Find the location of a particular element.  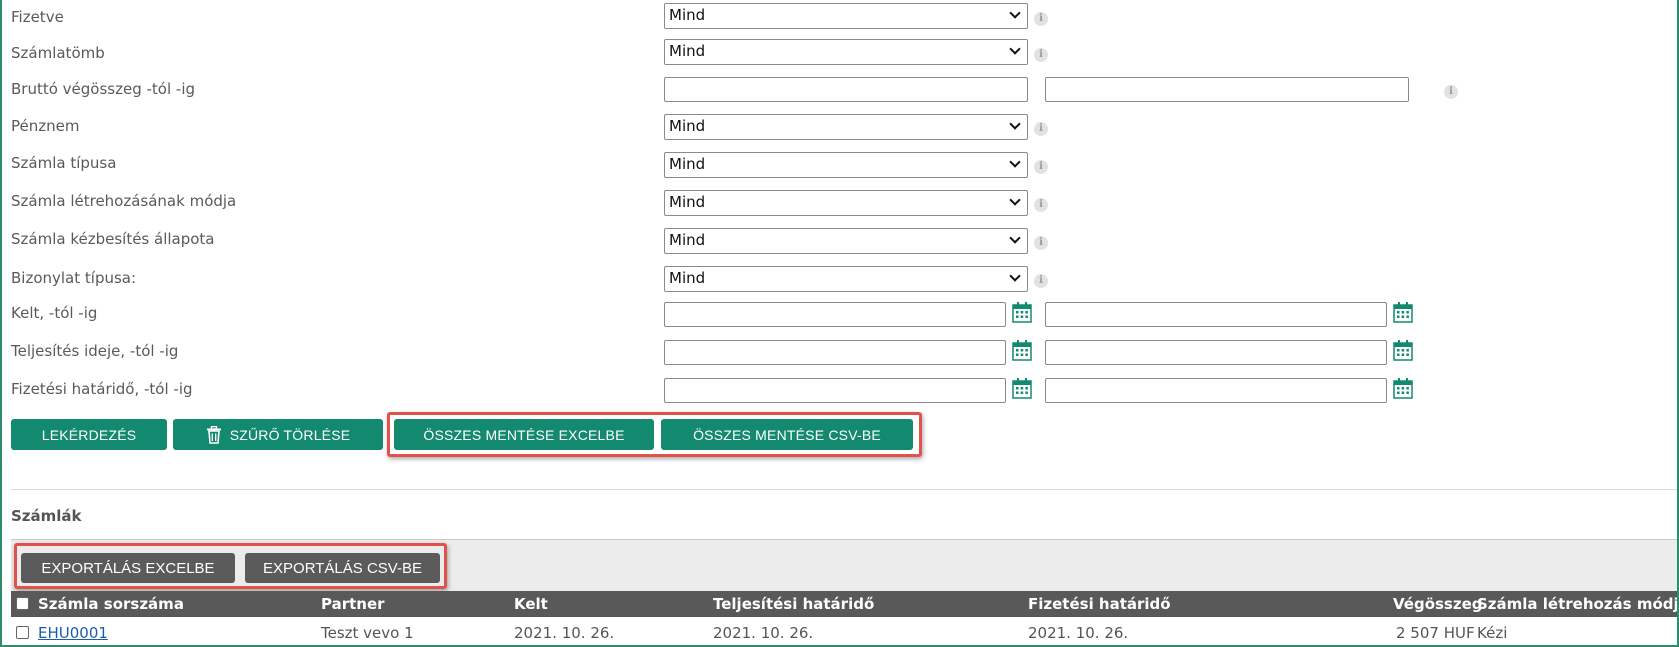

select-all-checkbox is located at coordinates (22, 603).